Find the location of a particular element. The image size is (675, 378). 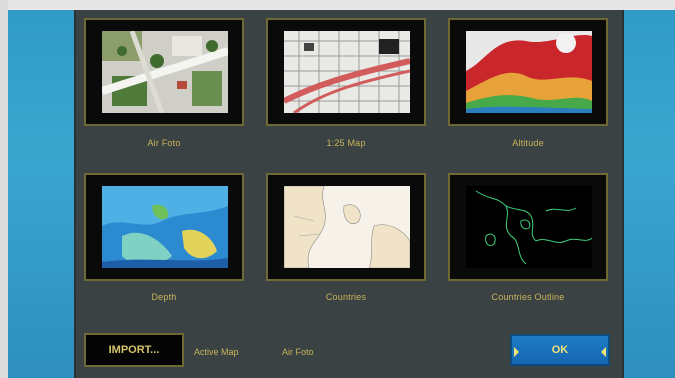

countries-map-thumbnail is located at coordinates (347, 227).